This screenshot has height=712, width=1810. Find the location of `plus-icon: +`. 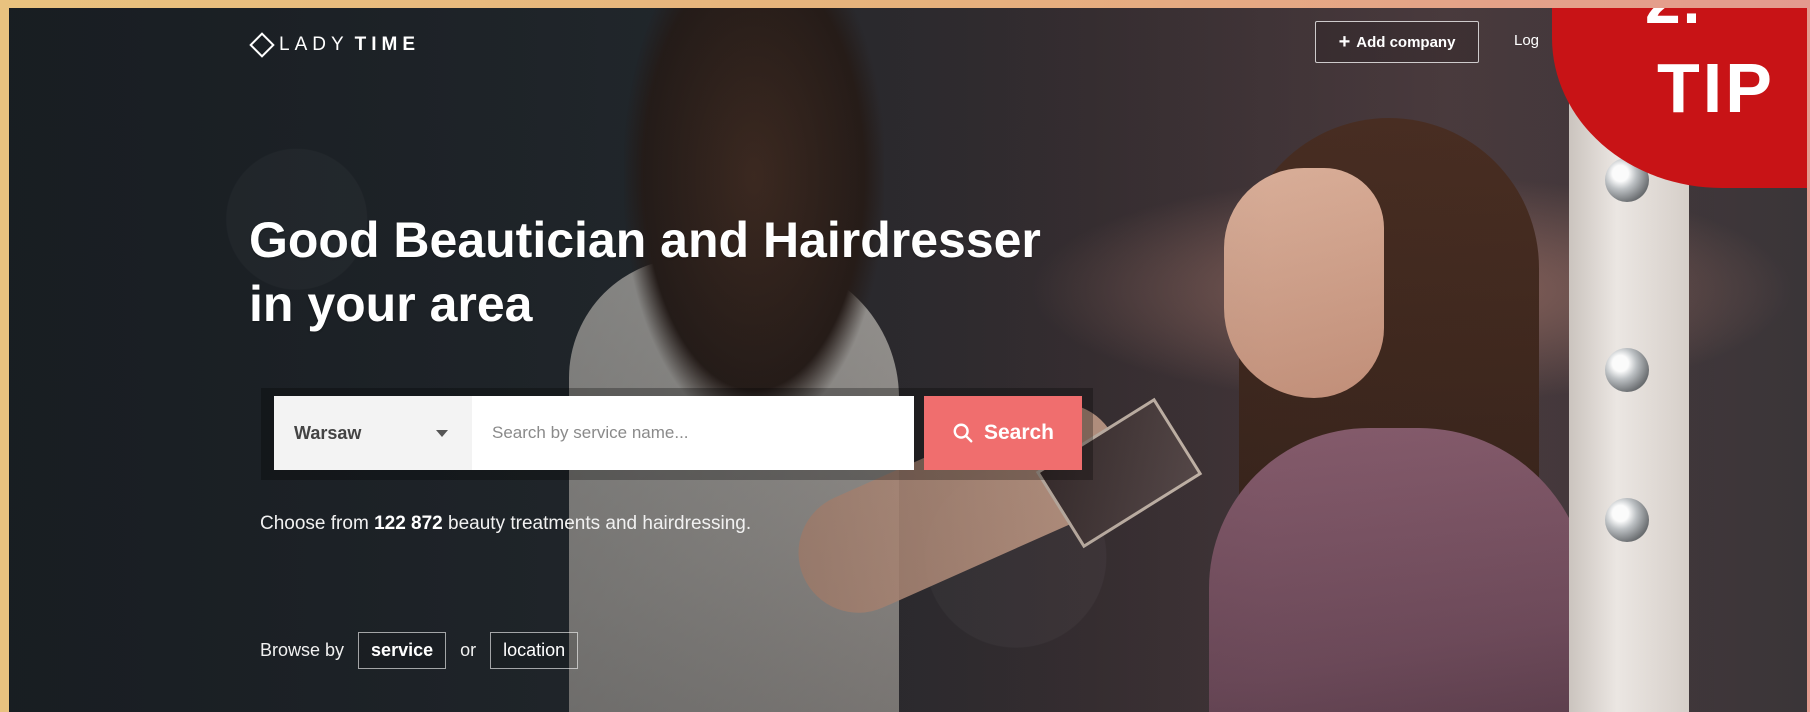

plus-icon: + is located at coordinates (1344, 42).